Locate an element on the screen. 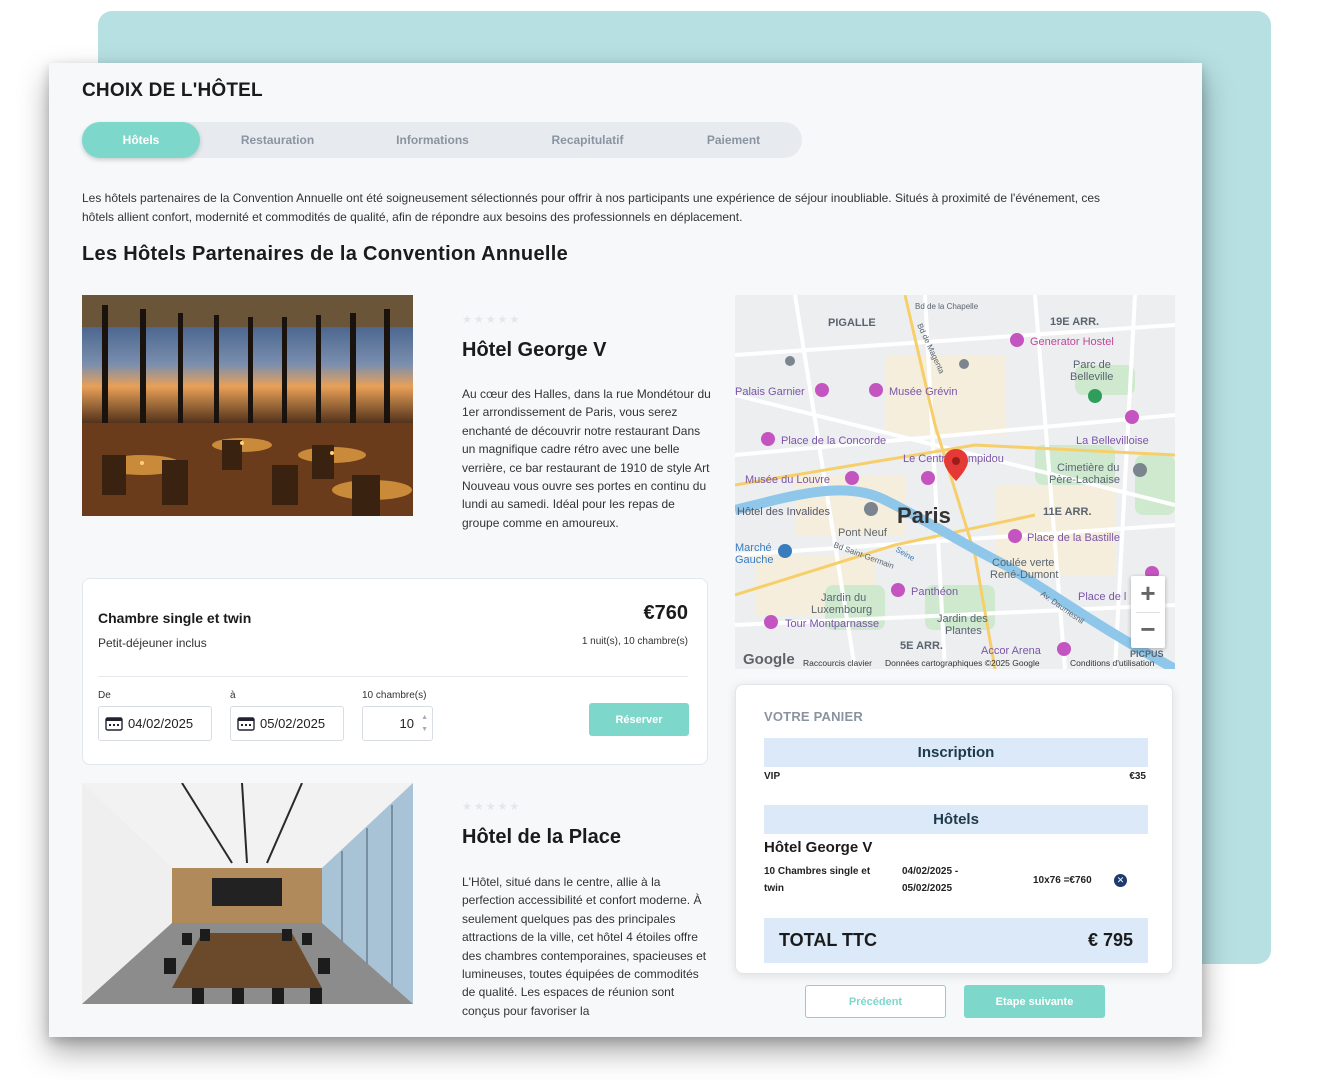  hotels-header: Hôtels is located at coordinates (956, 819).